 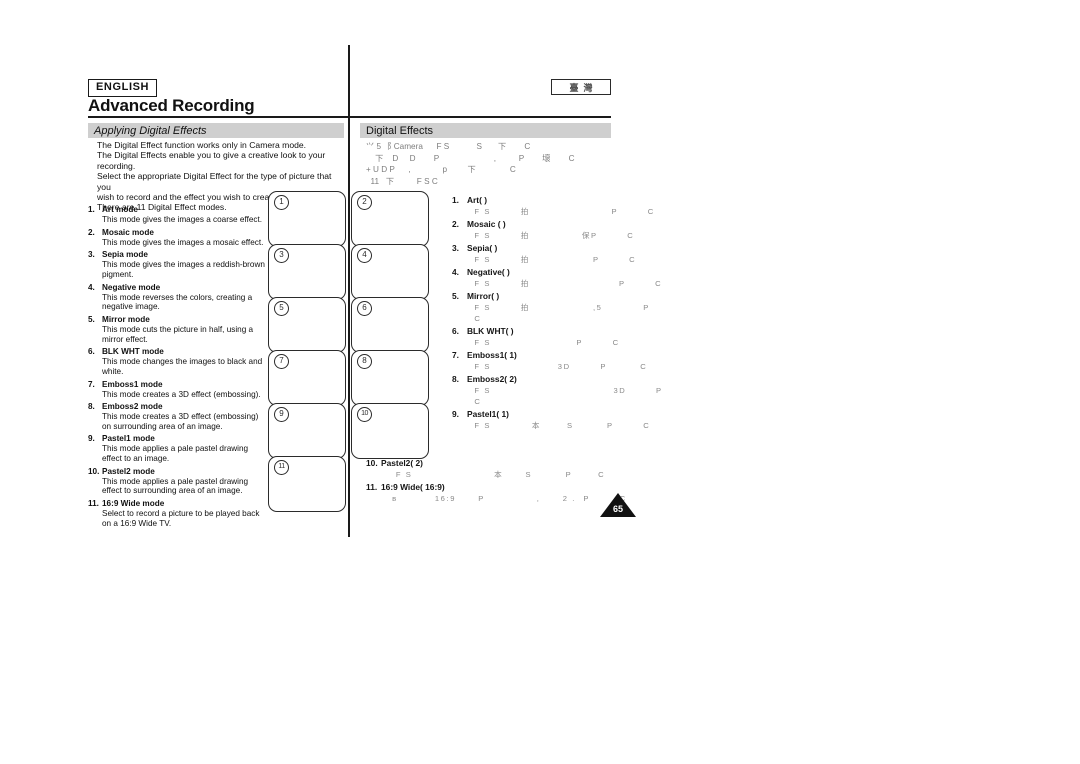 I want to click on screenshot-number: 10, so click(x=364, y=414).